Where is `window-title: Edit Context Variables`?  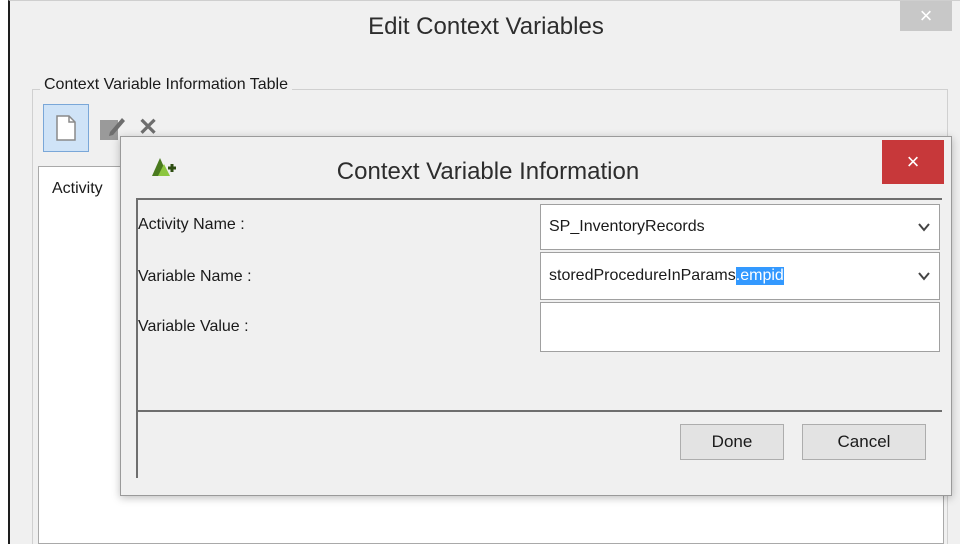 window-title: Edit Context Variables is located at coordinates (486, 26).